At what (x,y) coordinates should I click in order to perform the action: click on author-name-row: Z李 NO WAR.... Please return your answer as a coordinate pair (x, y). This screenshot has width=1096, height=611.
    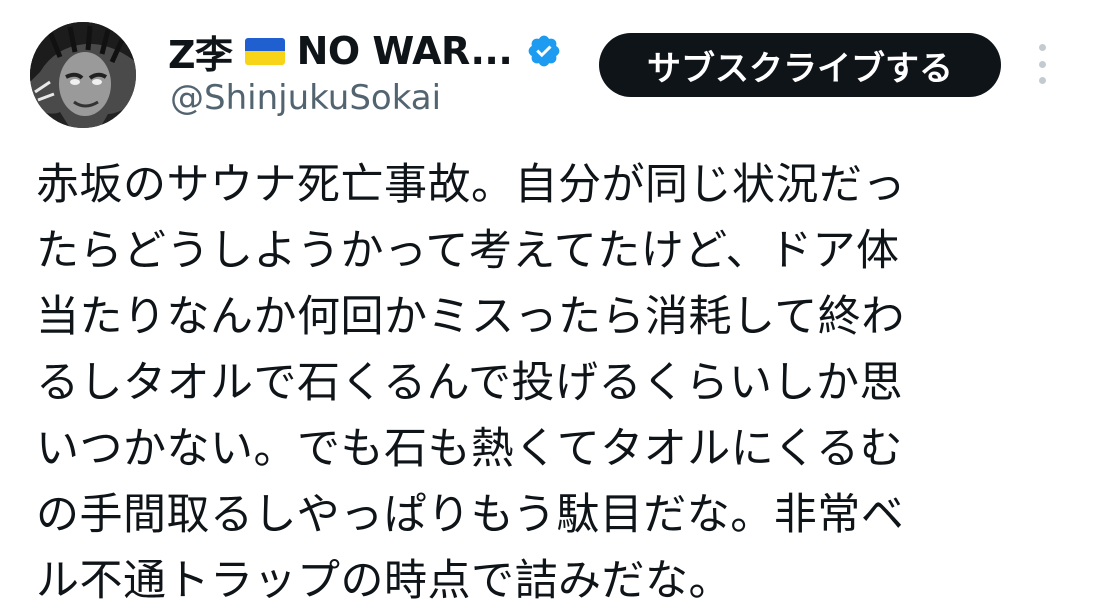
    Looking at the image, I should click on (365, 51).